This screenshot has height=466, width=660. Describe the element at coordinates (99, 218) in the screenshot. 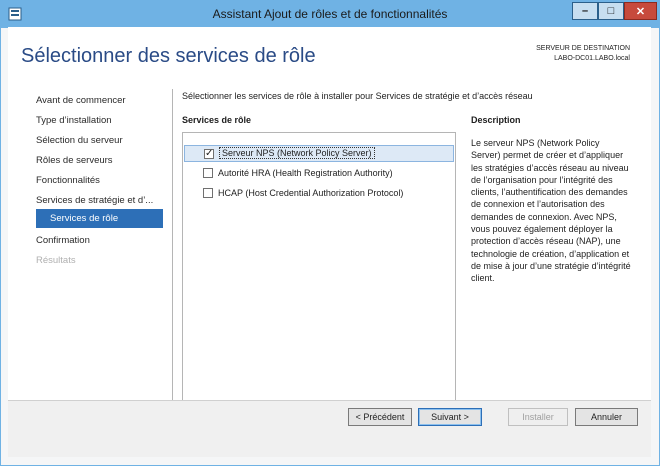

I see `nav-item-services-de-role: Services de rôle` at that location.